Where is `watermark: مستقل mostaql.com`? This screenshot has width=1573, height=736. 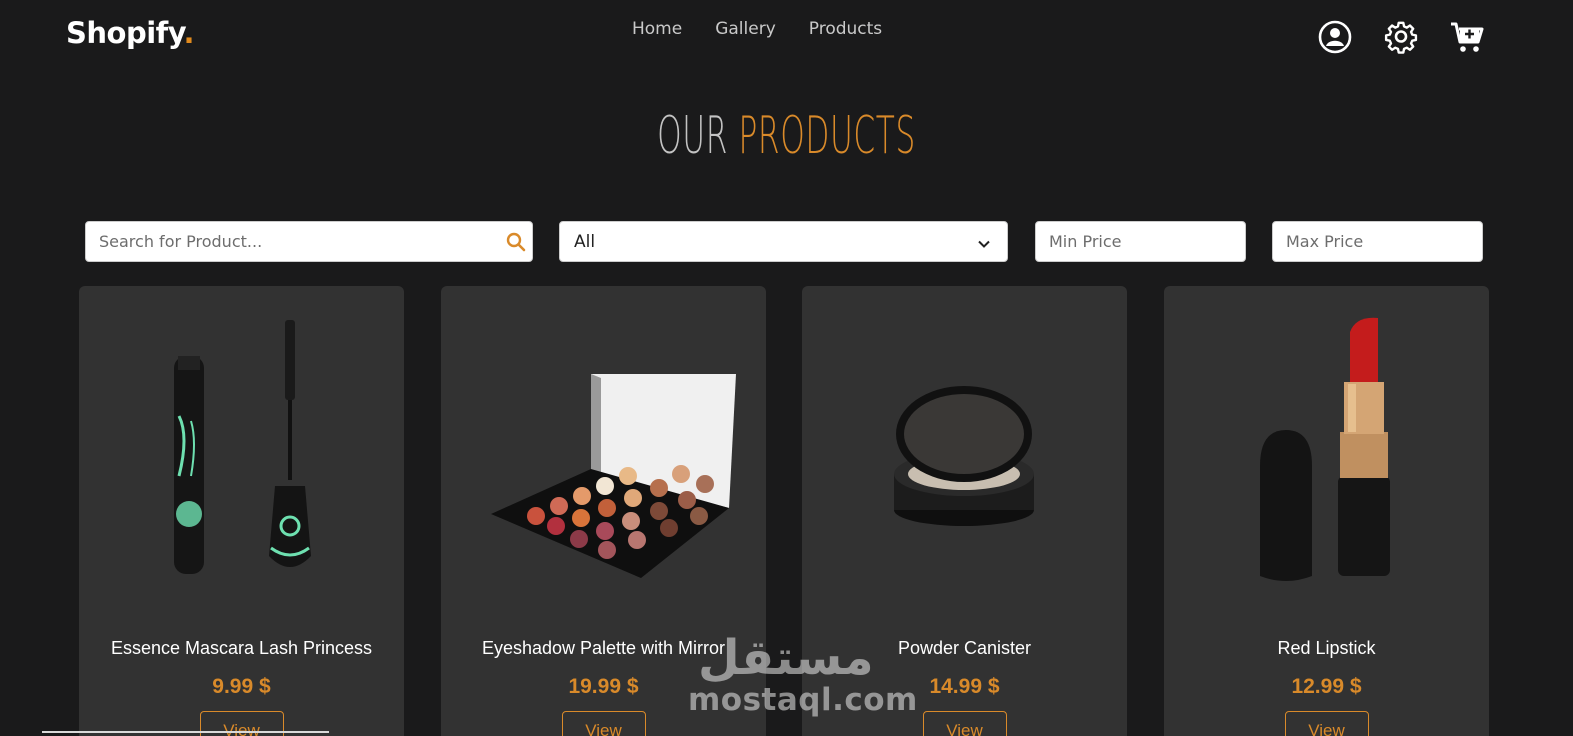
watermark: مستقل mostaql.com is located at coordinates (802, 675).